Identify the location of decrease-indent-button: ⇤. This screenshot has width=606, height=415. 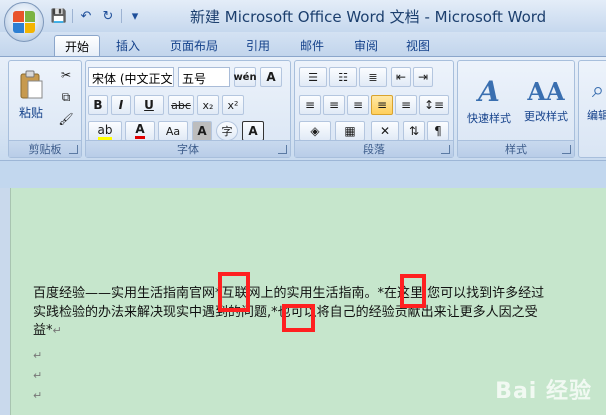
(401, 77).